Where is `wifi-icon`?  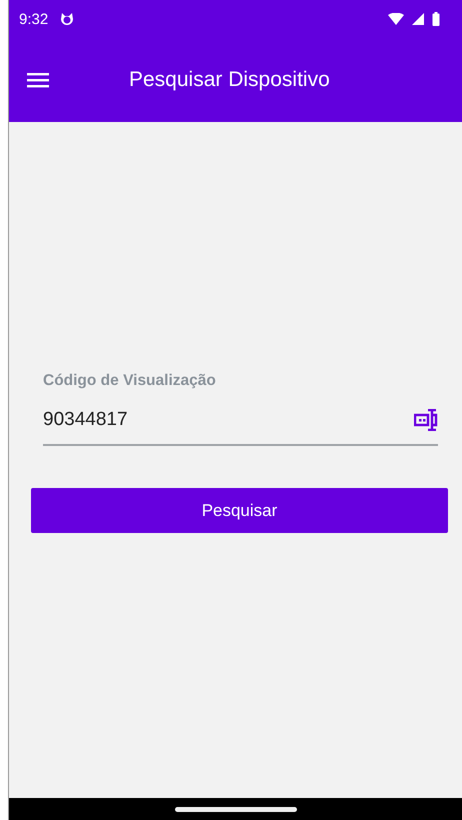 wifi-icon is located at coordinates (396, 19).